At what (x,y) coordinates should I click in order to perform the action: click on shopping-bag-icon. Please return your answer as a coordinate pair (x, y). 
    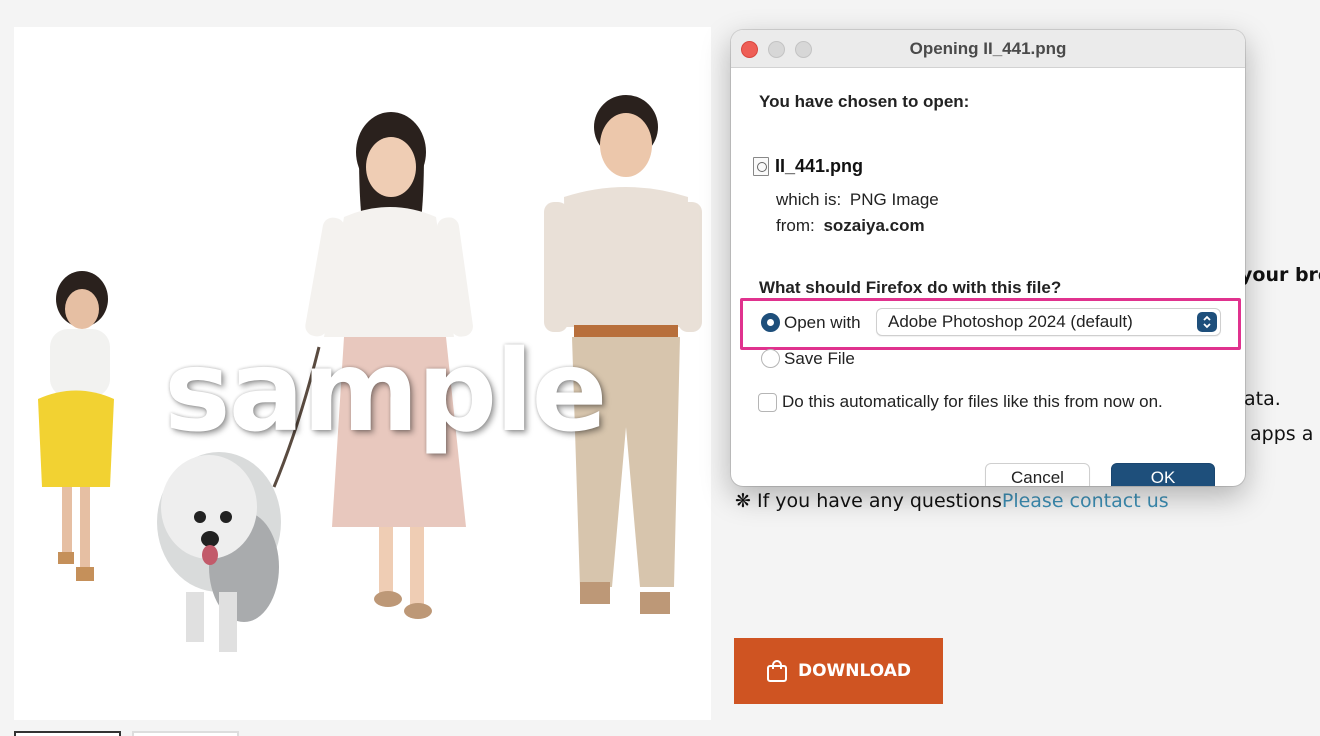
    Looking at the image, I should click on (776, 671).